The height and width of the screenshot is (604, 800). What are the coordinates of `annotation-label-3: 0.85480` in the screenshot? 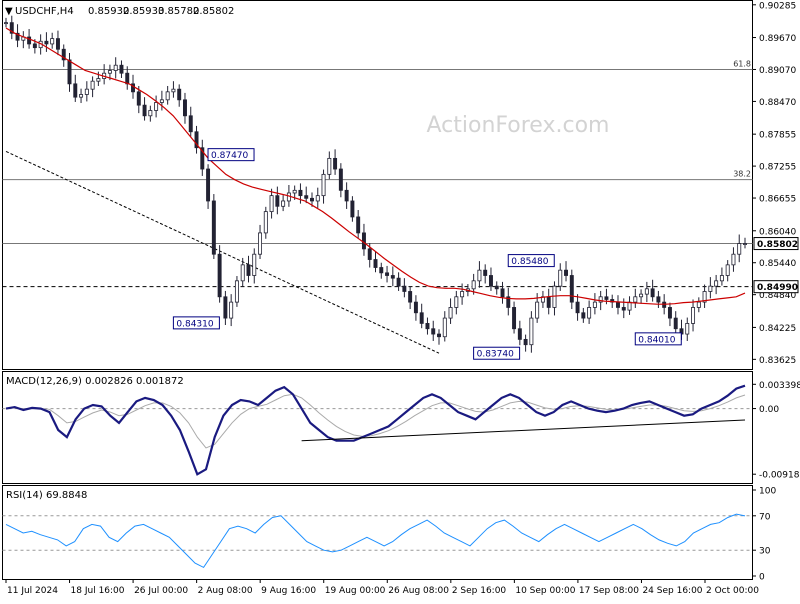 It's located at (529, 262).